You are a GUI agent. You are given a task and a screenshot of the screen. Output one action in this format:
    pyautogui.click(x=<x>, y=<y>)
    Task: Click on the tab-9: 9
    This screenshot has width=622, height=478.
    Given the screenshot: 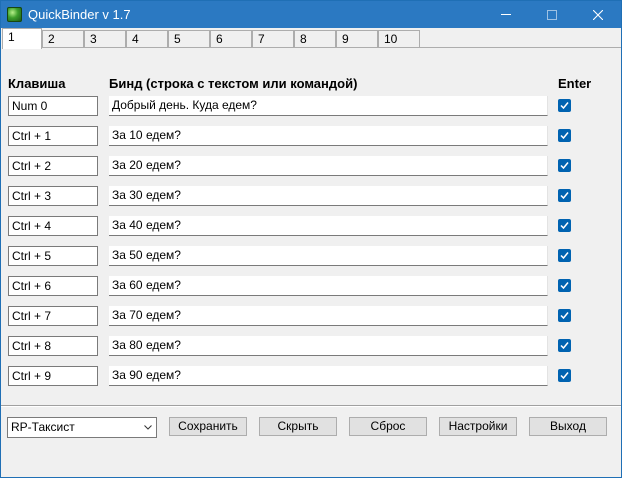 What is the action you would take?
    pyautogui.click(x=357, y=39)
    